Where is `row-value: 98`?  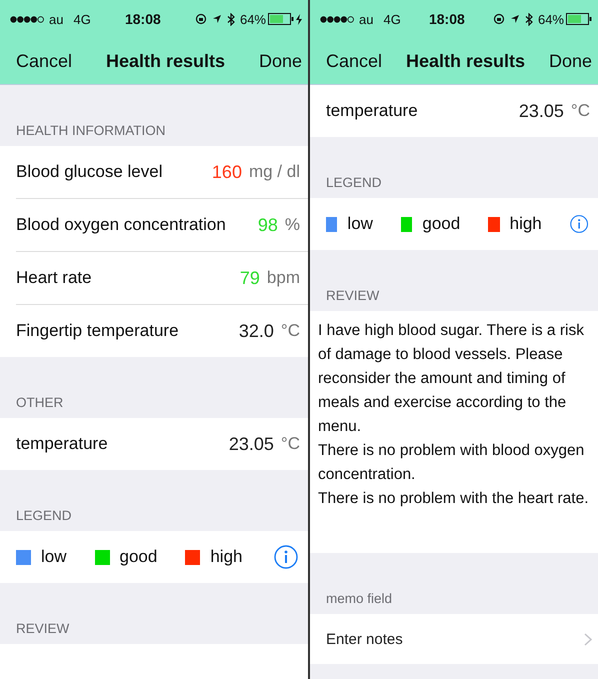
row-value: 98 is located at coordinates (268, 225).